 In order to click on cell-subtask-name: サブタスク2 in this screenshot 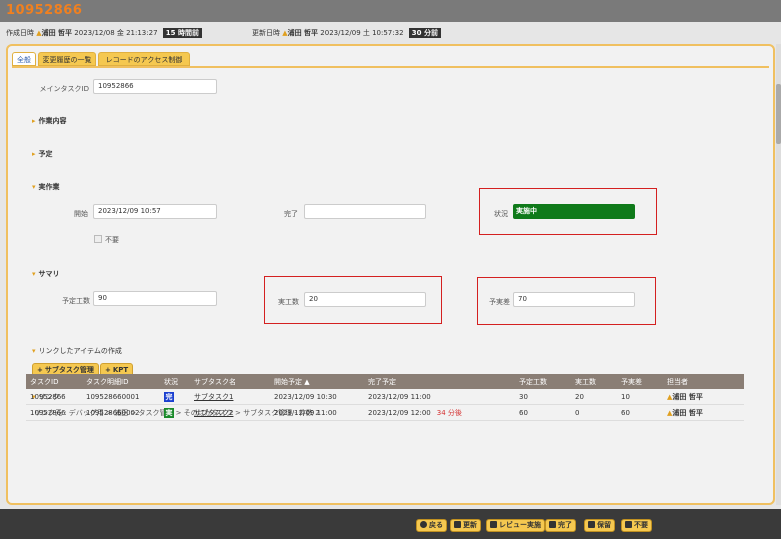, I will do `click(230, 412)`.